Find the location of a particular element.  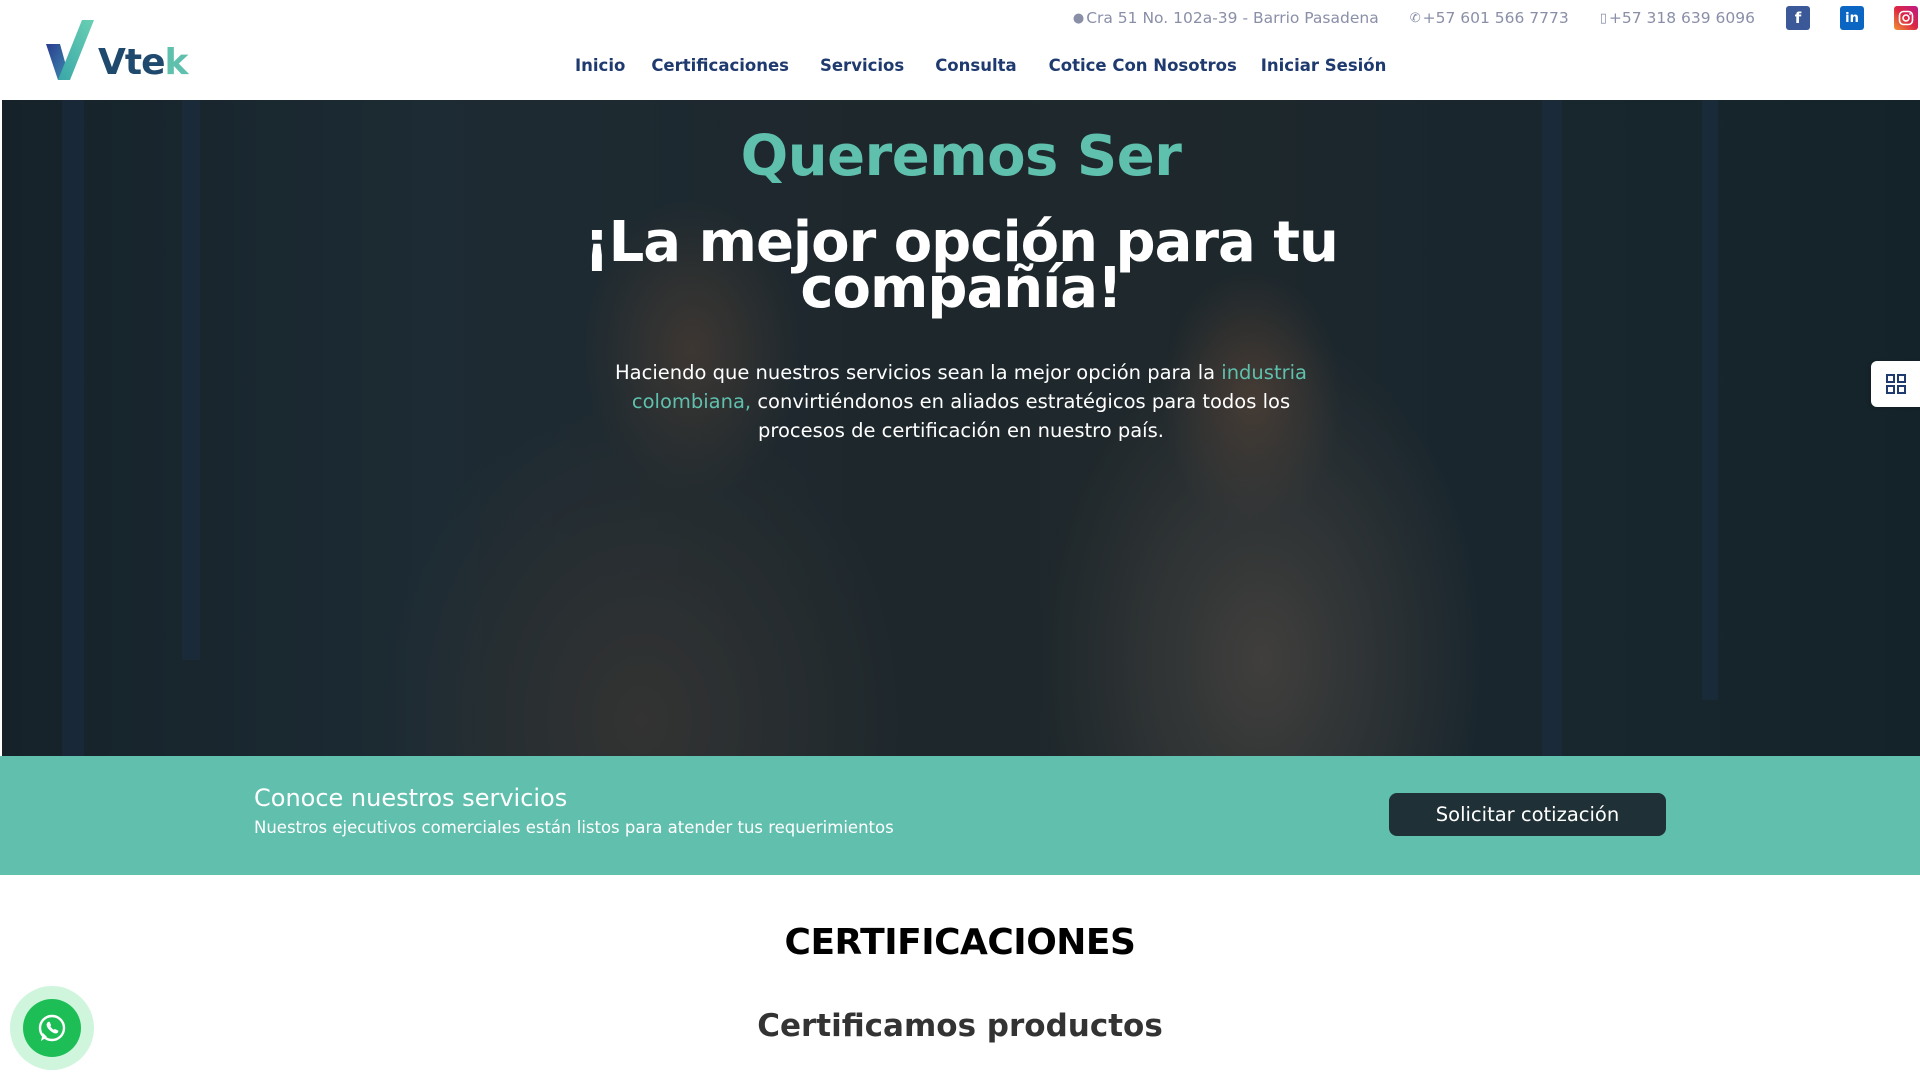

whatsapp-icon is located at coordinates (52, 1028).